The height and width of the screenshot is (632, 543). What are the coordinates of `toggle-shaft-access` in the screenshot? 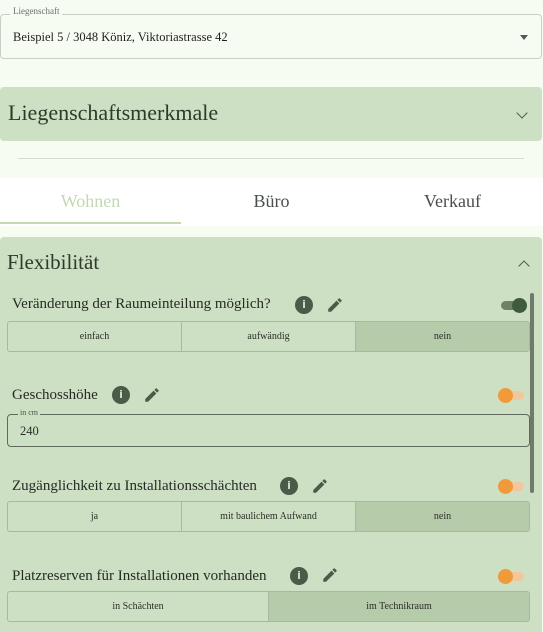 It's located at (512, 486).